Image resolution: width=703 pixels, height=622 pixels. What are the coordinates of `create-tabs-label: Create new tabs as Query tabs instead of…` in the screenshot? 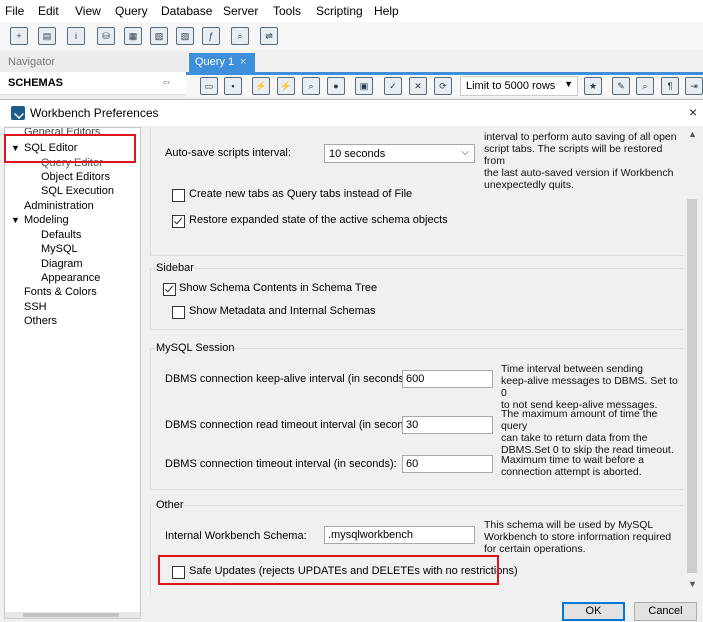 It's located at (301, 194).